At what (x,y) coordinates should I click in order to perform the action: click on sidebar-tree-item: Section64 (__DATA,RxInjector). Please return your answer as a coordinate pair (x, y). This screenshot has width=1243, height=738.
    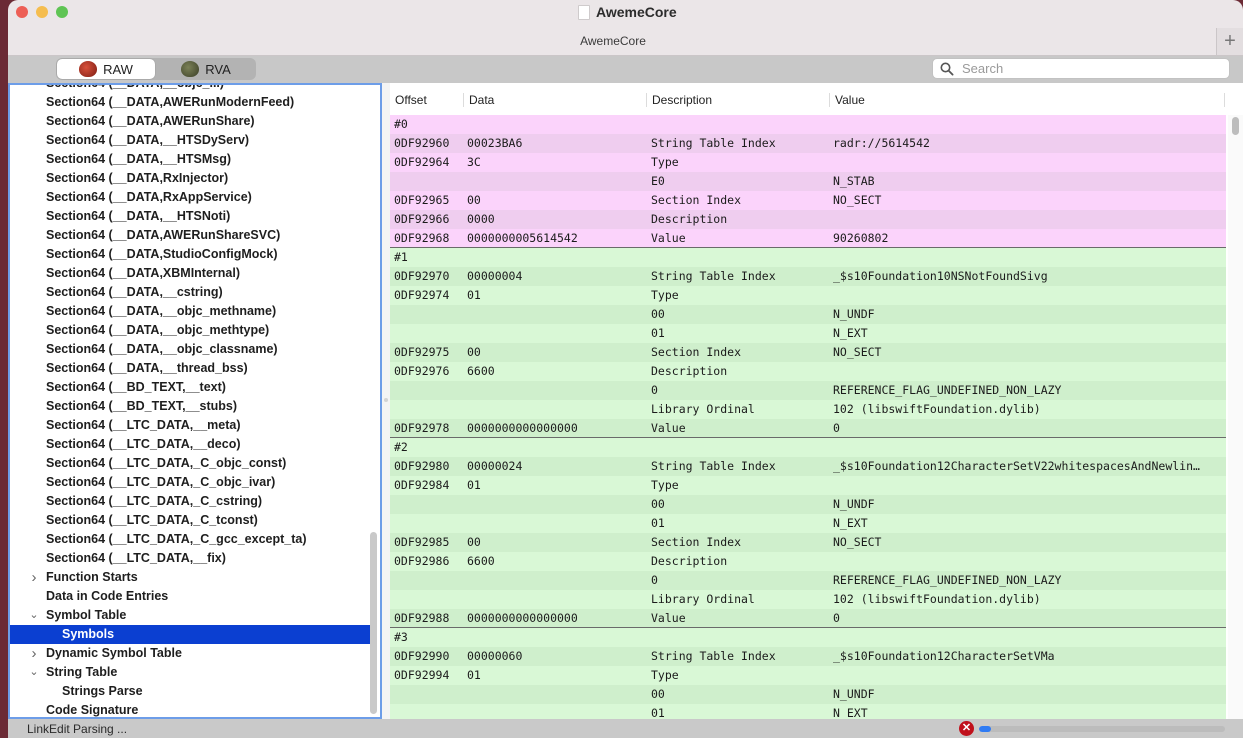
    Looking at the image, I should click on (195, 178).